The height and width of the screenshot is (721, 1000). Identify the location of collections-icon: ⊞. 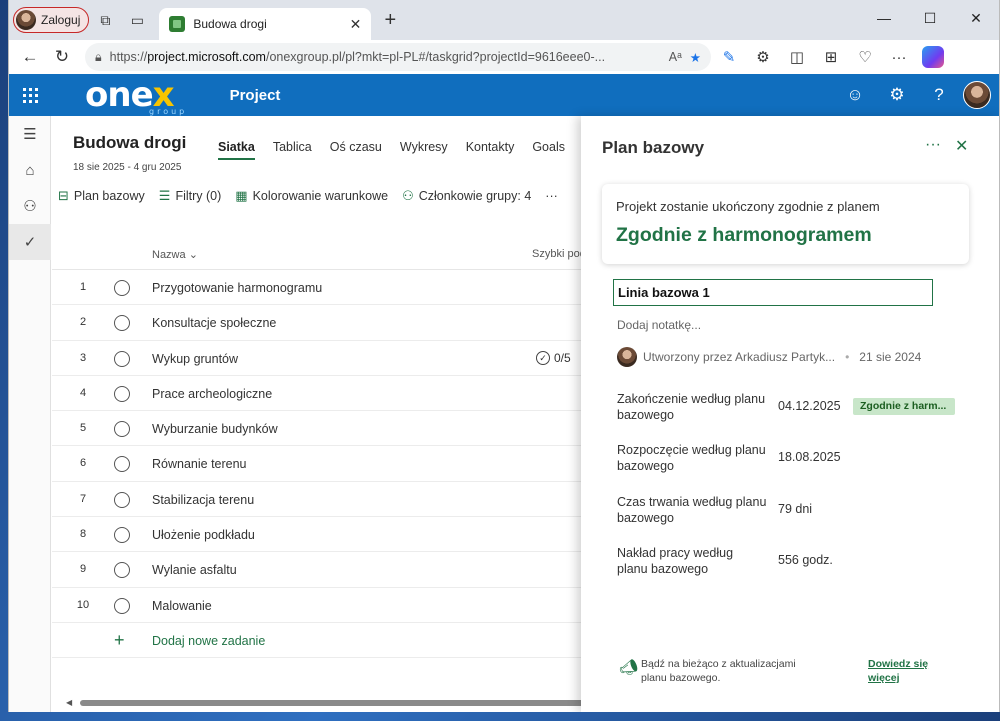
(831, 57).